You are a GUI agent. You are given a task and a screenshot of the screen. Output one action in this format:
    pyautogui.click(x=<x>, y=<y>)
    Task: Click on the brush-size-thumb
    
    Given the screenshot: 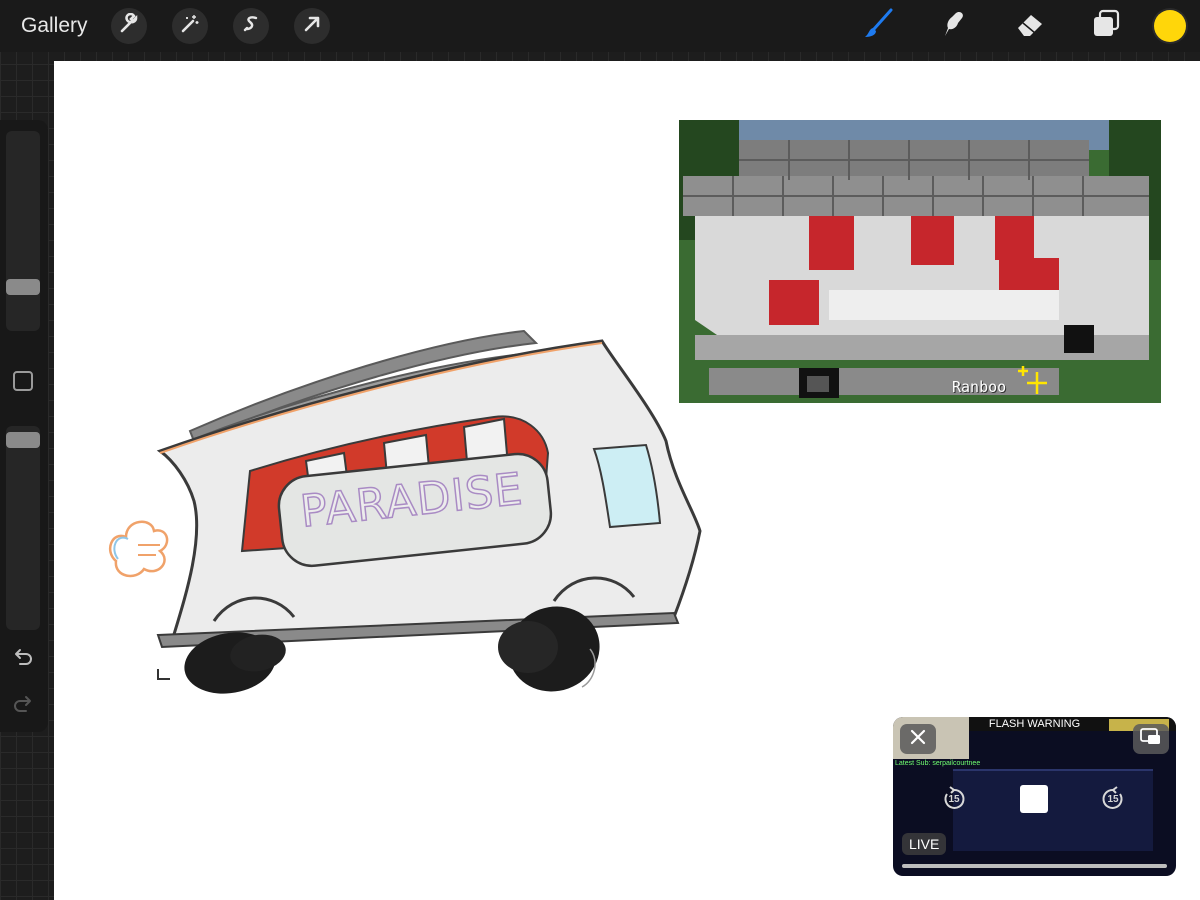 What is the action you would take?
    pyautogui.click(x=23, y=287)
    